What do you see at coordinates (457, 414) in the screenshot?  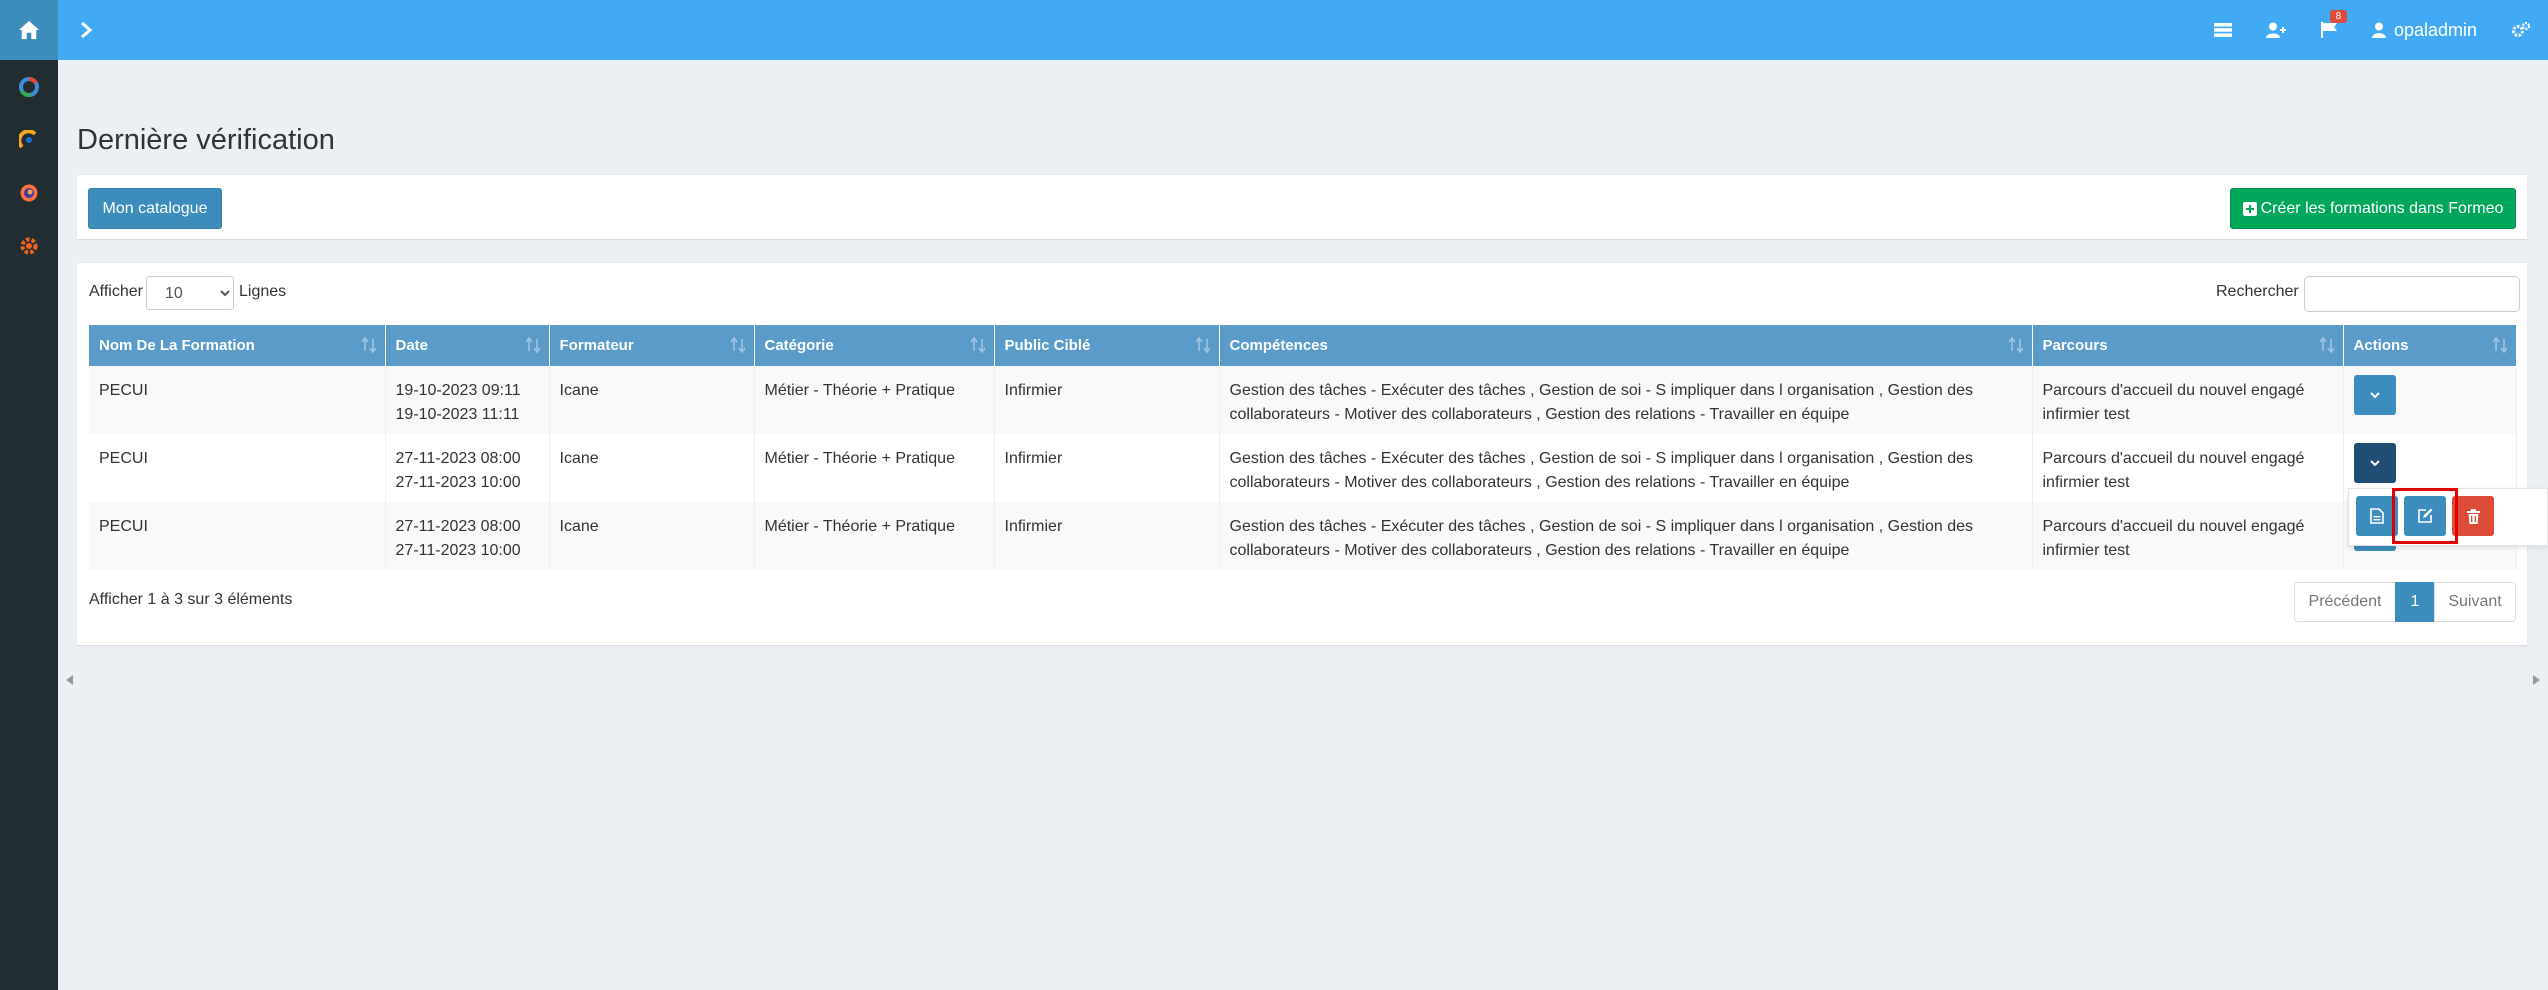 I see `date-end: 19-10-2023 11:11` at bounding box center [457, 414].